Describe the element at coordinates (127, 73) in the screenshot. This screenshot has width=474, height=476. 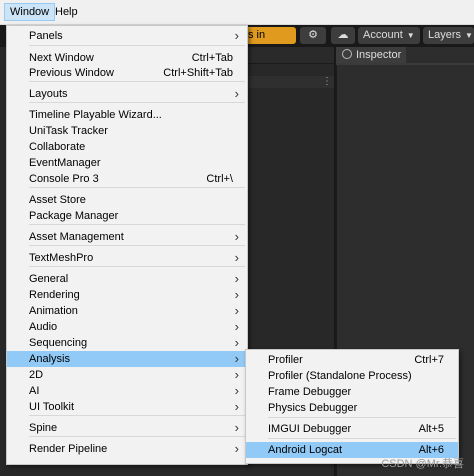
I see `window-menu-item-previous-window: Previous Window Ctrl+Shift+Tab` at that location.